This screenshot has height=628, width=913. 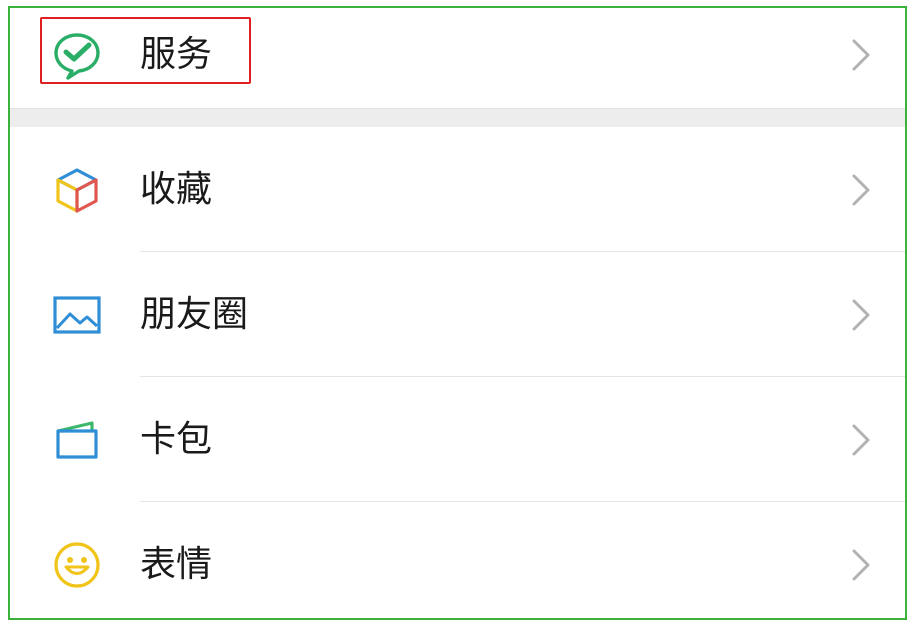 What do you see at coordinates (176, 189) in the screenshot?
I see `menu-item-label: 收藏` at bounding box center [176, 189].